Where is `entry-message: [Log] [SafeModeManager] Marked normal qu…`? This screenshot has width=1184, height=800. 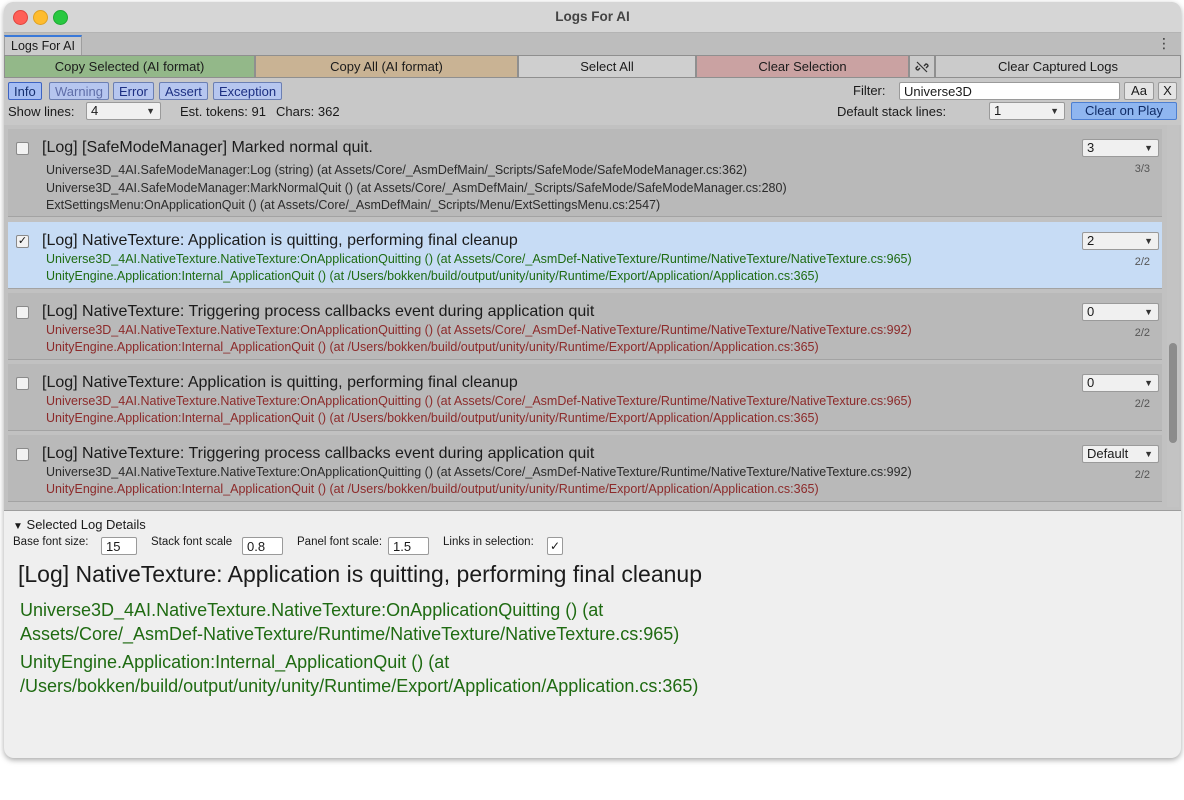 entry-message: [Log] [SafeModeManager] Marked normal qu… is located at coordinates (207, 147).